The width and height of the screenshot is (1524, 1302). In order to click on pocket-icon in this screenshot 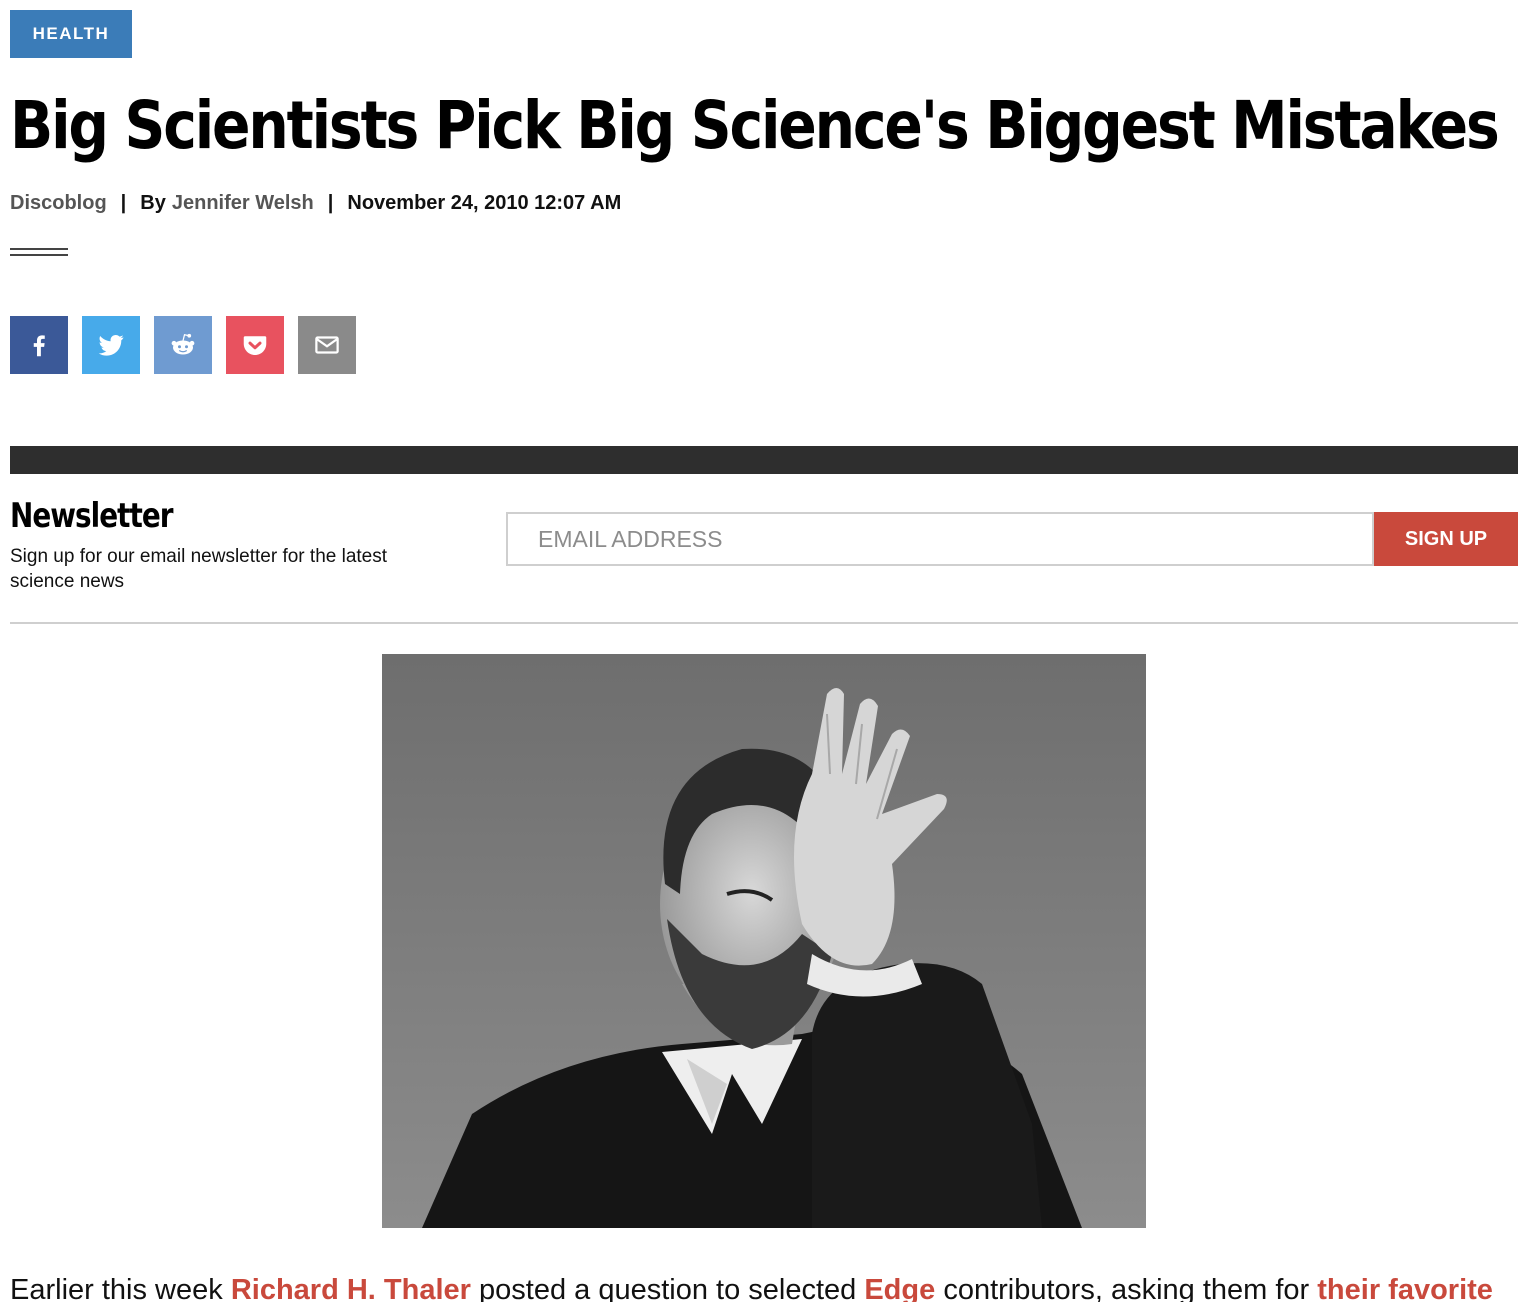, I will do `click(255, 345)`.